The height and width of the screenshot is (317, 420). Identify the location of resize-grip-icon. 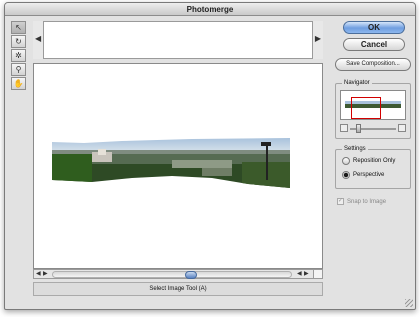
(409, 303).